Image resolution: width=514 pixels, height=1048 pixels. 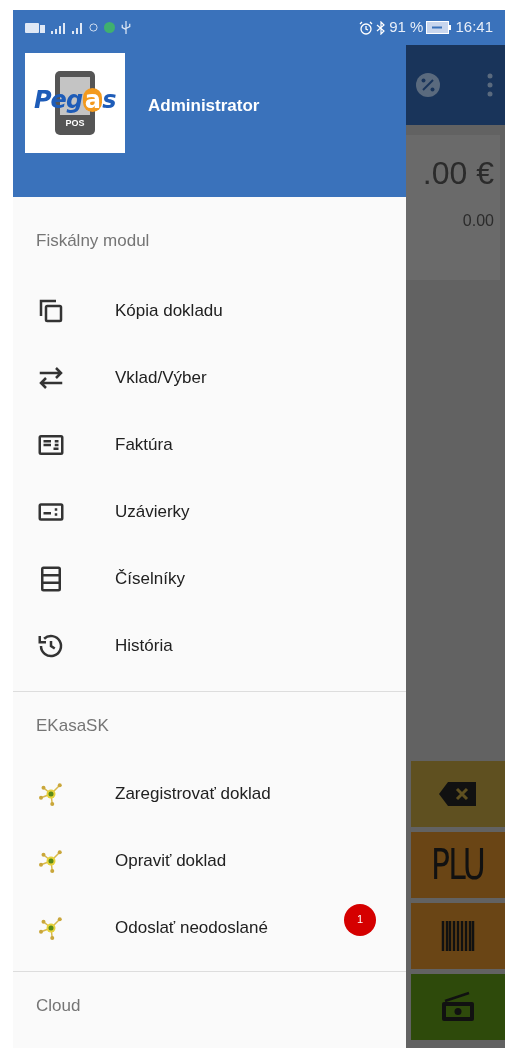 What do you see at coordinates (458, 173) in the screenshot?
I see `total-amount: .00 €` at bounding box center [458, 173].